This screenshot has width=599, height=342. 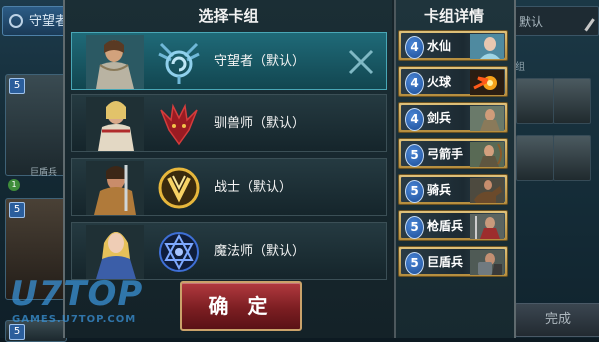 I want to click on cavalry-art-icon, so click(x=487, y=190).